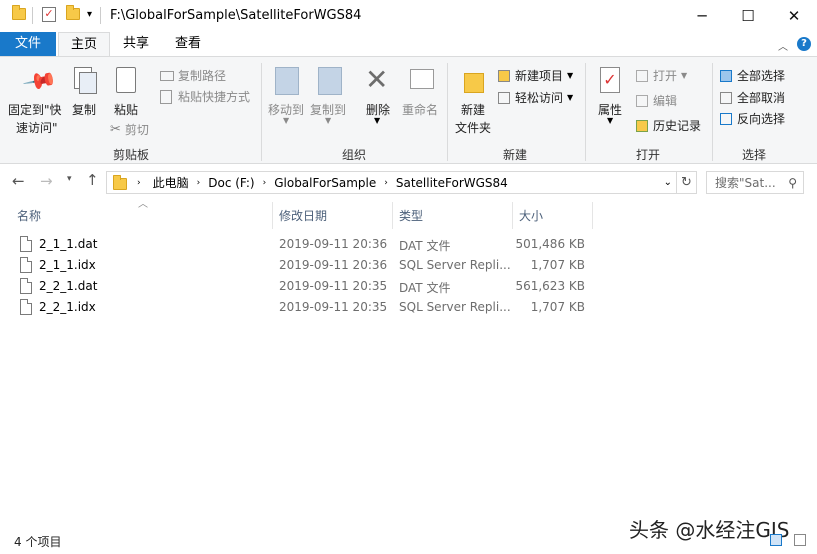  What do you see at coordinates (68, 286) in the screenshot?
I see `file-name: 2_2_1.dat` at bounding box center [68, 286].